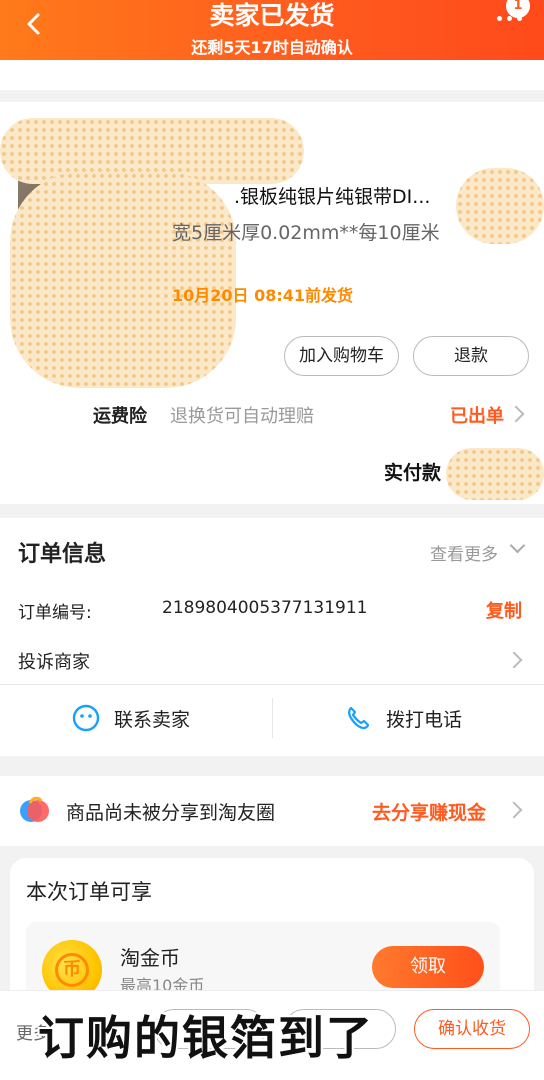 This screenshot has height=1080, width=544. Describe the element at coordinates (150, 958) in the screenshot. I see `taojinbi-title: 淘金币` at that location.